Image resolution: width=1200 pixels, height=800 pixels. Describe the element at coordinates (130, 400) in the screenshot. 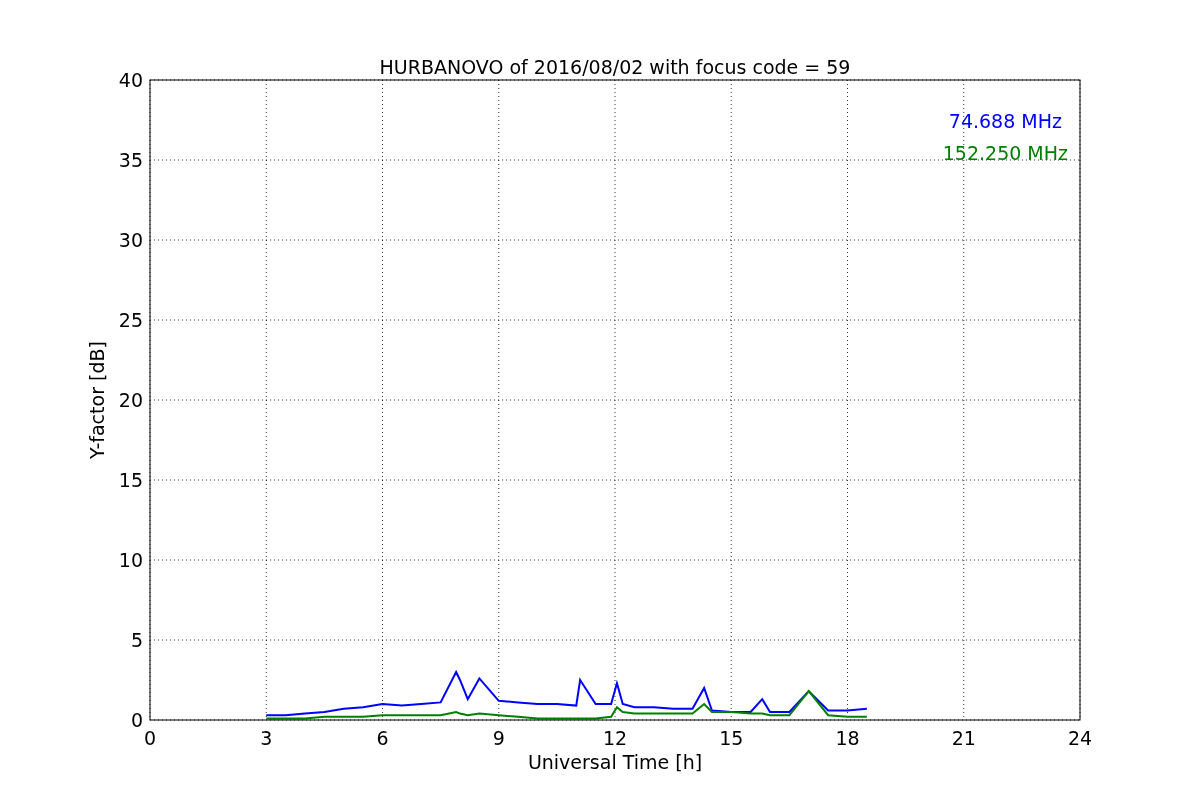

I see `y-tick-label: 20` at that location.